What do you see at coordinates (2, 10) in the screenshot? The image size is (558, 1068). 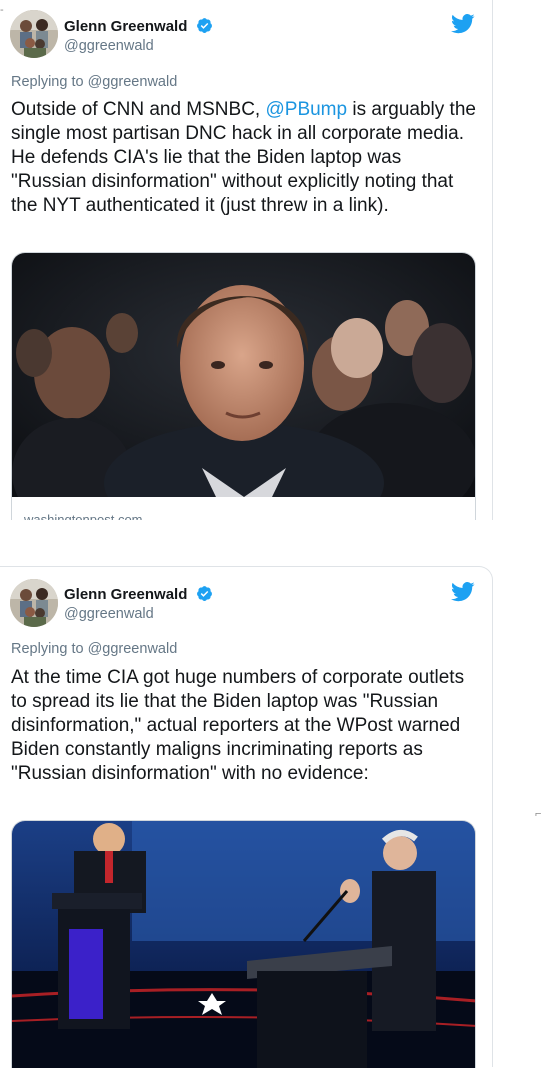 I see `scroll-marker: -` at bounding box center [2, 10].